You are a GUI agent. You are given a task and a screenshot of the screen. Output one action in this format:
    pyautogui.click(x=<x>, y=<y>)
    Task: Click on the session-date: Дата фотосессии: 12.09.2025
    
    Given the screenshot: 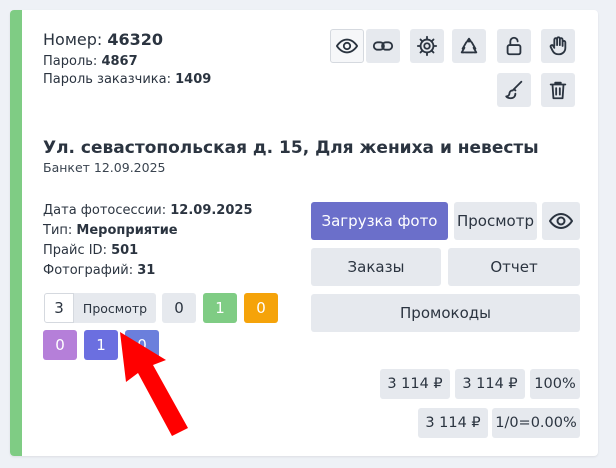 What is the action you would take?
    pyautogui.click(x=148, y=210)
    